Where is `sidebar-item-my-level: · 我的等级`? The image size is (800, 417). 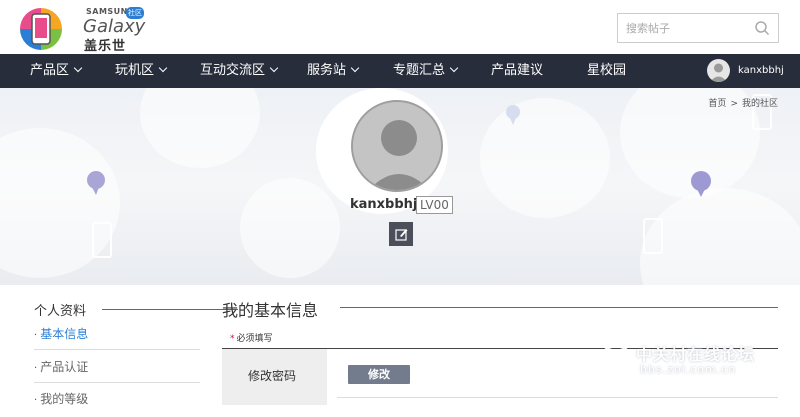
sidebar-item-my-level: · 我的等级 is located at coordinates (117, 399).